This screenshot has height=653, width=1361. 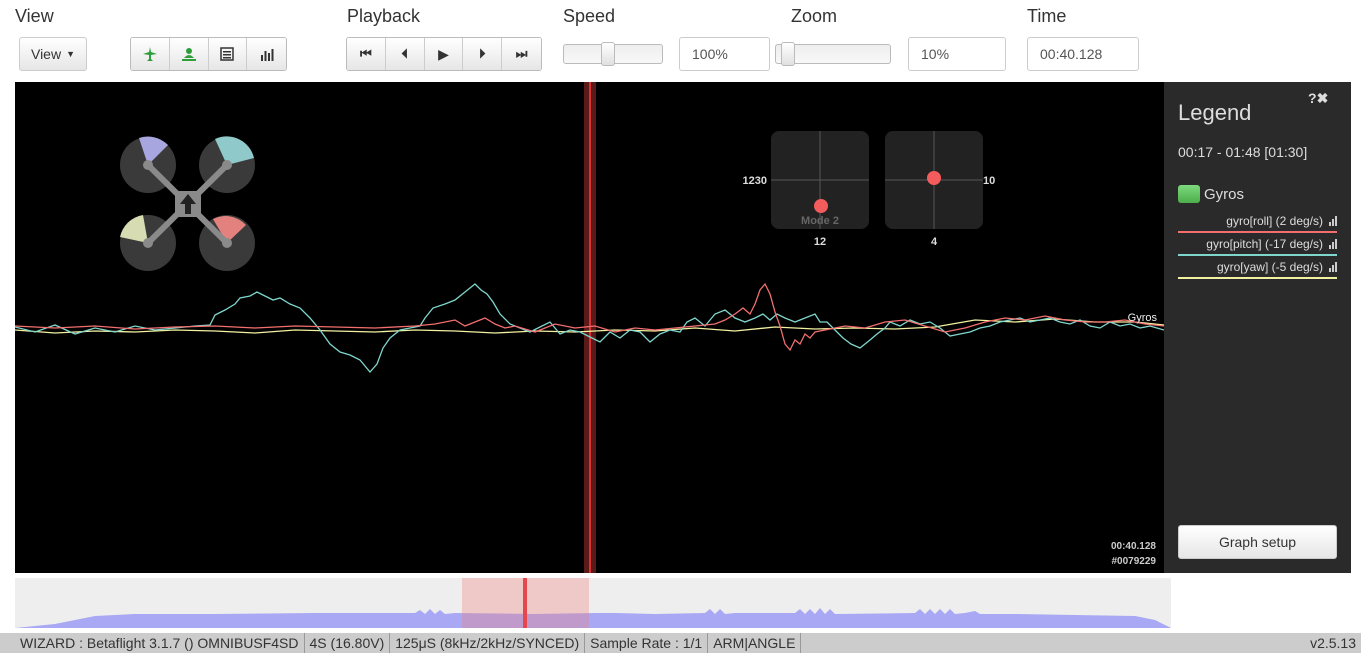 I want to click on stick-right-side-value: 10, so click(x=989, y=181).